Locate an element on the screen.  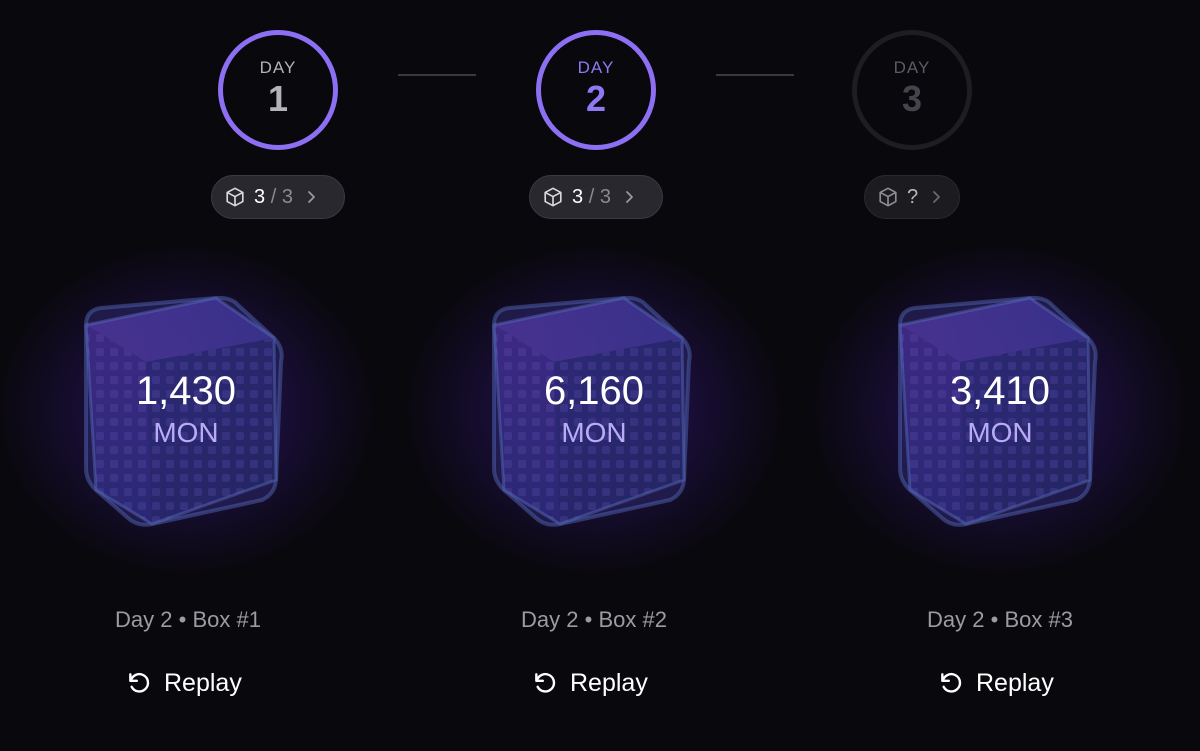
opened-count: ? is located at coordinates (913, 196).